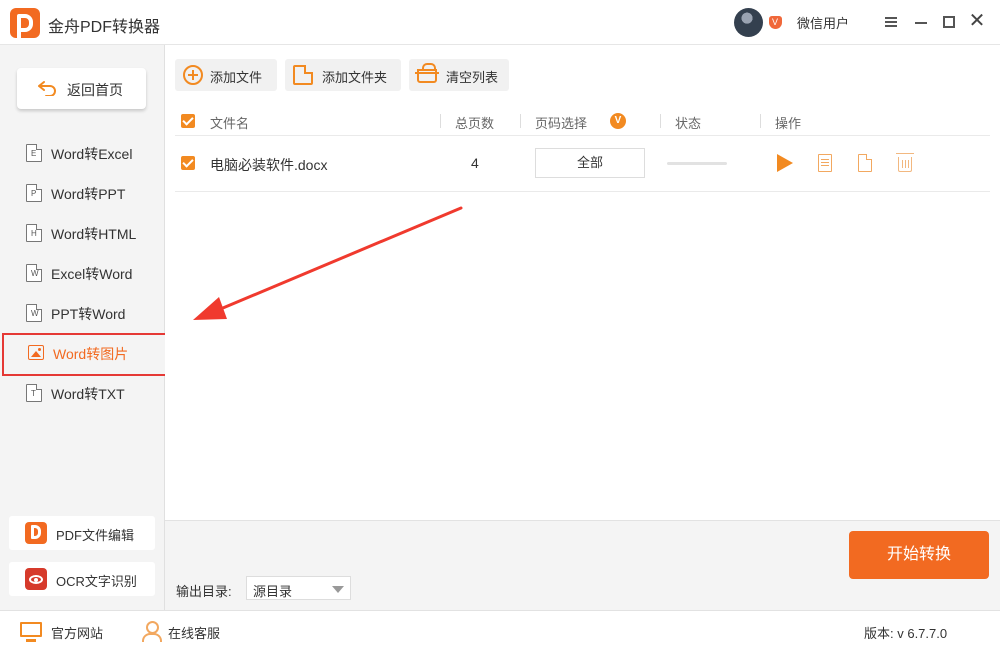  What do you see at coordinates (338, 589) in the screenshot?
I see `caret-down-icon` at bounding box center [338, 589].